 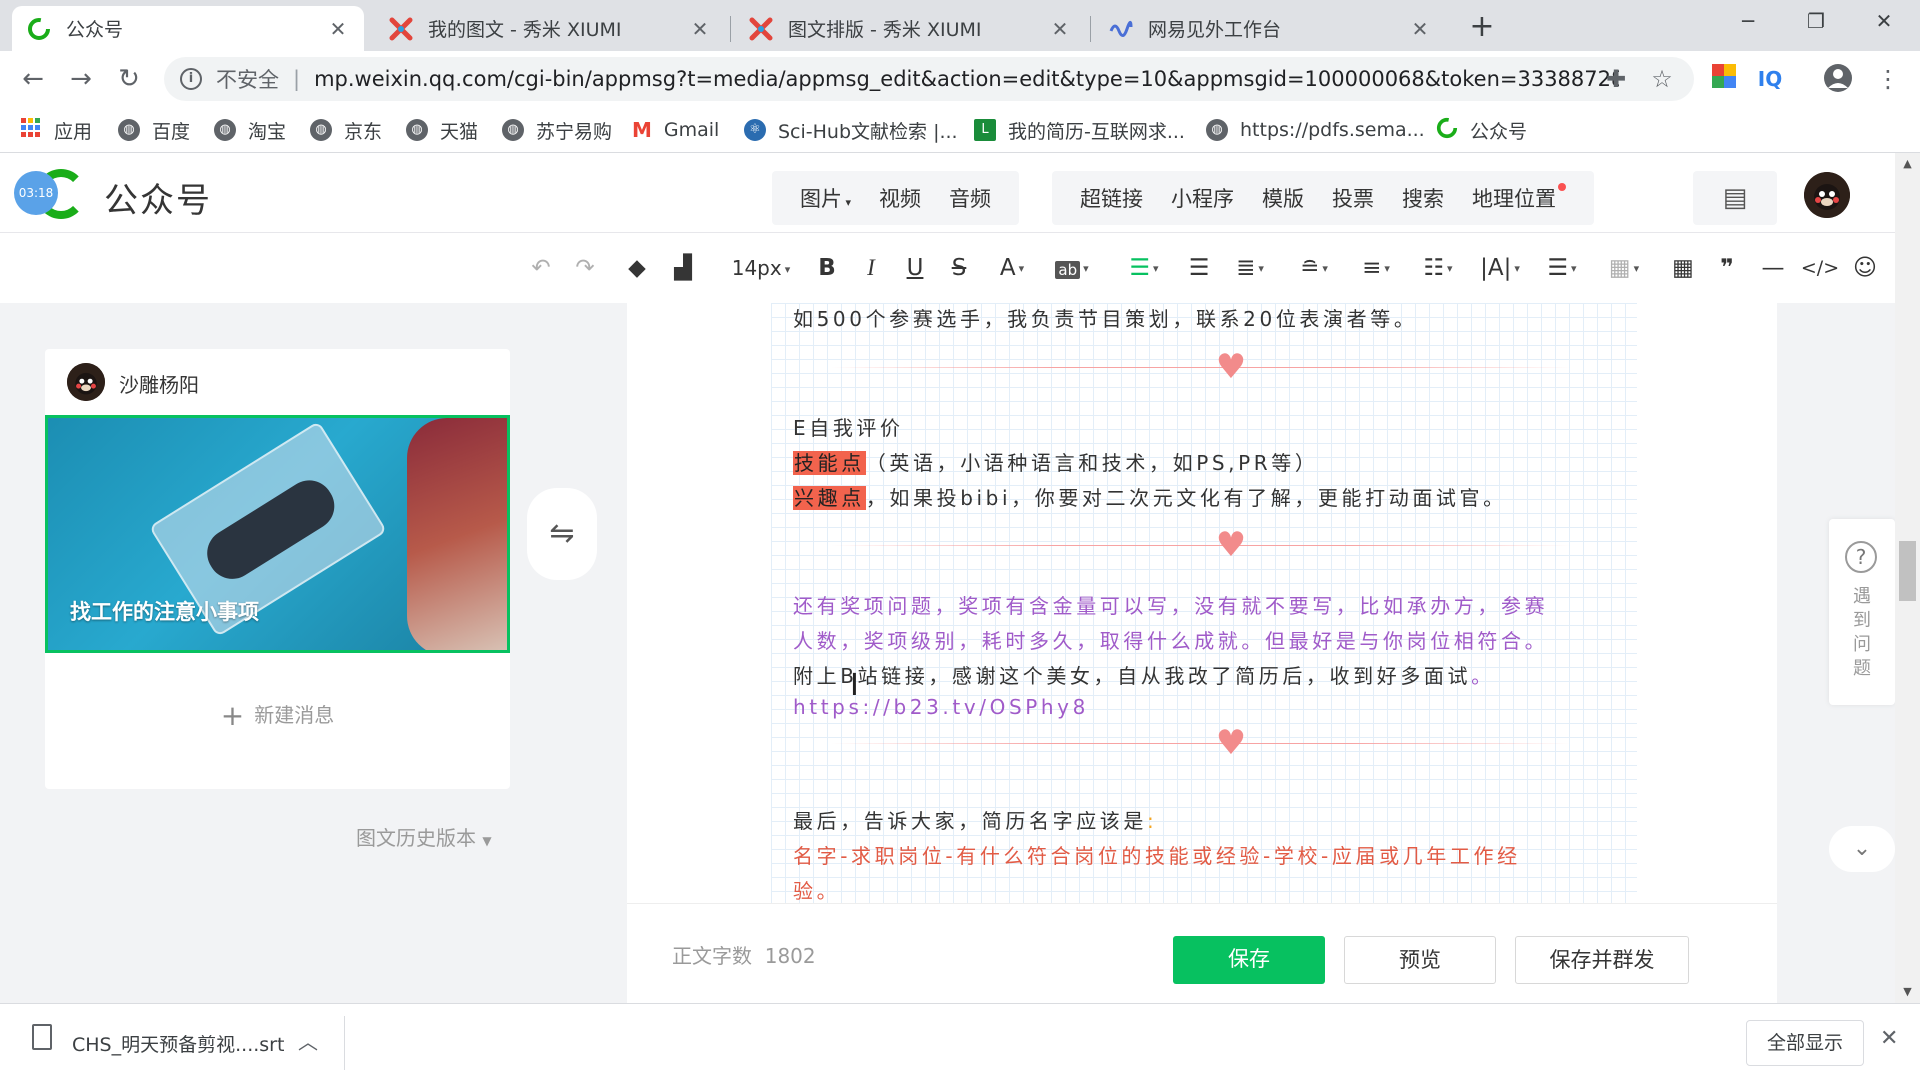 What do you see at coordinates (1482, 28) in the screenshot?
I see `new-tab-button: +` at bounding box center [1482, 28].